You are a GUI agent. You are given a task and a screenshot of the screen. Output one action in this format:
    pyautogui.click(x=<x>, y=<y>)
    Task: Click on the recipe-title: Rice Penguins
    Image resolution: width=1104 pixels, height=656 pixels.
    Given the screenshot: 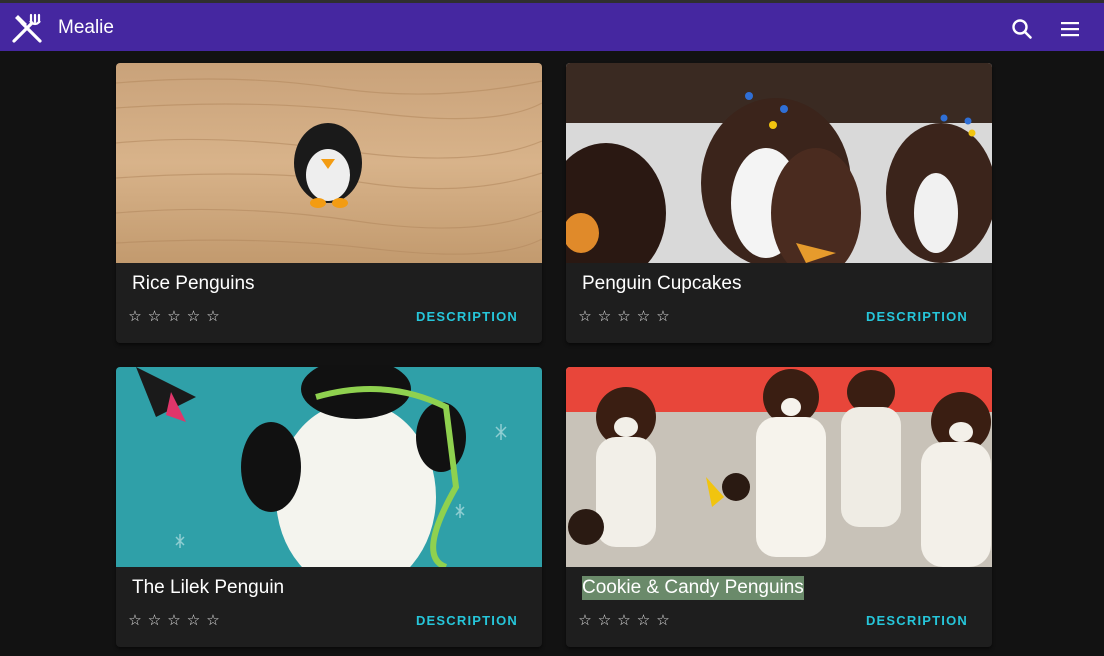 What is the action you would take?
    pyautogui.click(x=193, y=284)
    